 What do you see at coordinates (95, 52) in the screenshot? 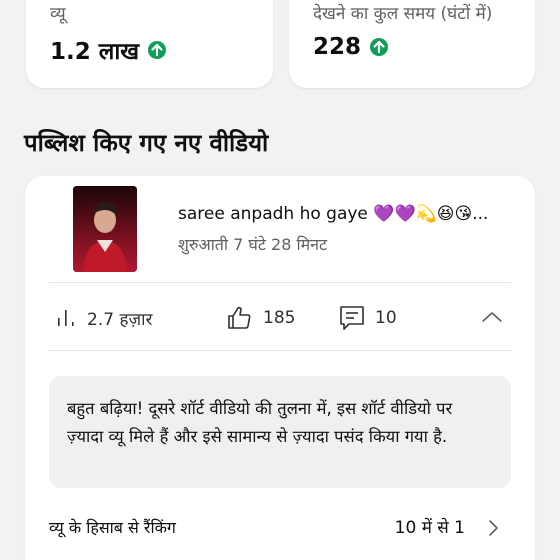
I see `views-metric-value: 1.2 लाख` at bounding box center [95, 52].